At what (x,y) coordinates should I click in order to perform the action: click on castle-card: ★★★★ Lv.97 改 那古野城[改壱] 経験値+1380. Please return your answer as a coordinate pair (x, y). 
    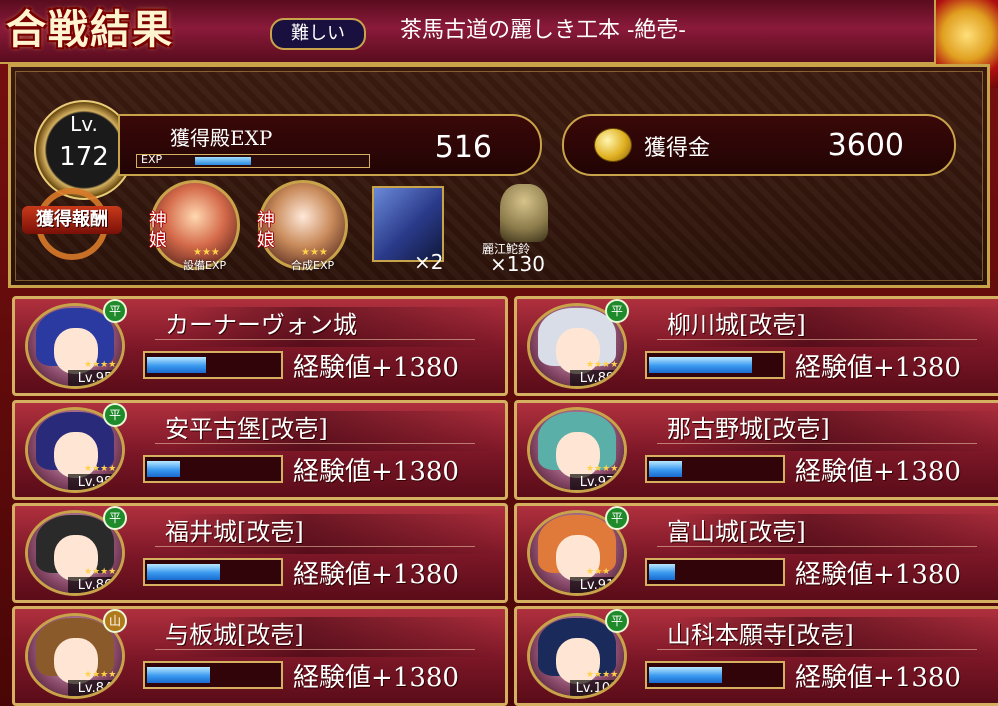
    Looking at the image, I should click on (756, 450).